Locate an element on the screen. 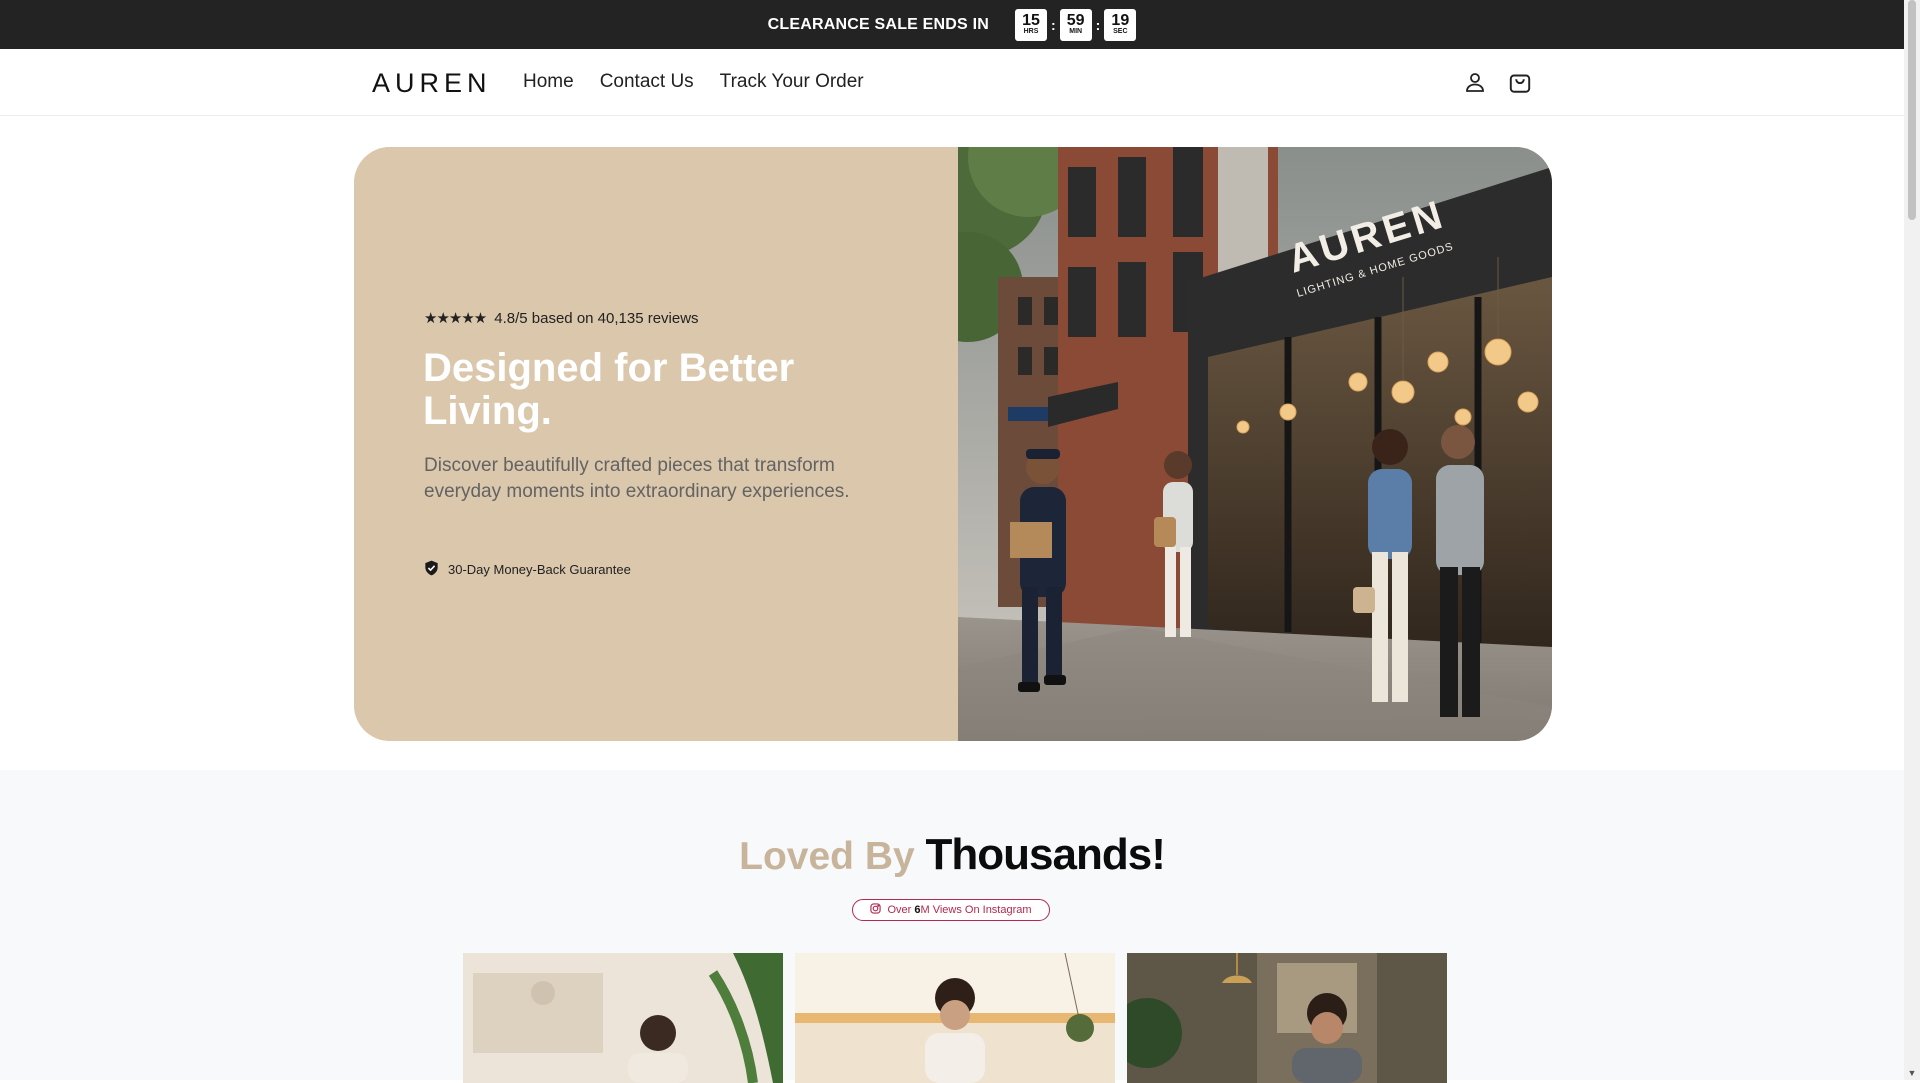 The height and width of the screenshot is (1083, 1920). timer-hours-value: 15 is located at coordinates (1031, 20).